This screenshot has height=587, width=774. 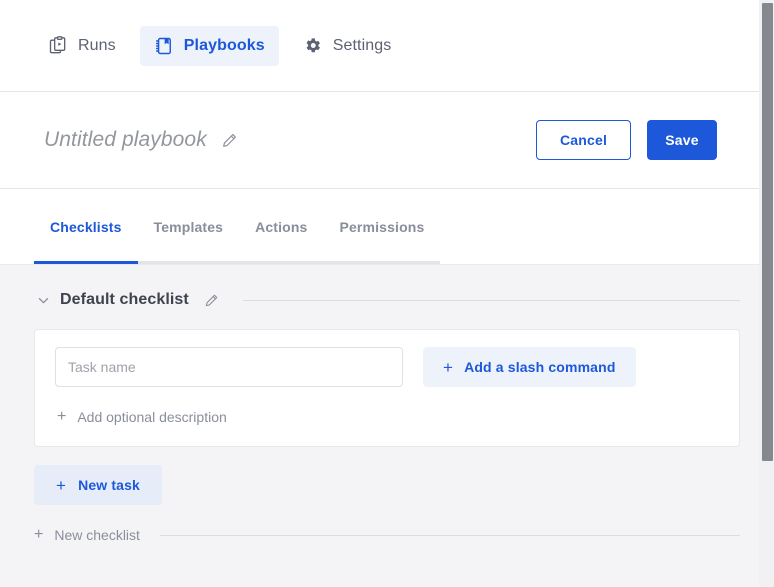 I want to click on tab-actions-label: Actions, so click(x=281, y=226).